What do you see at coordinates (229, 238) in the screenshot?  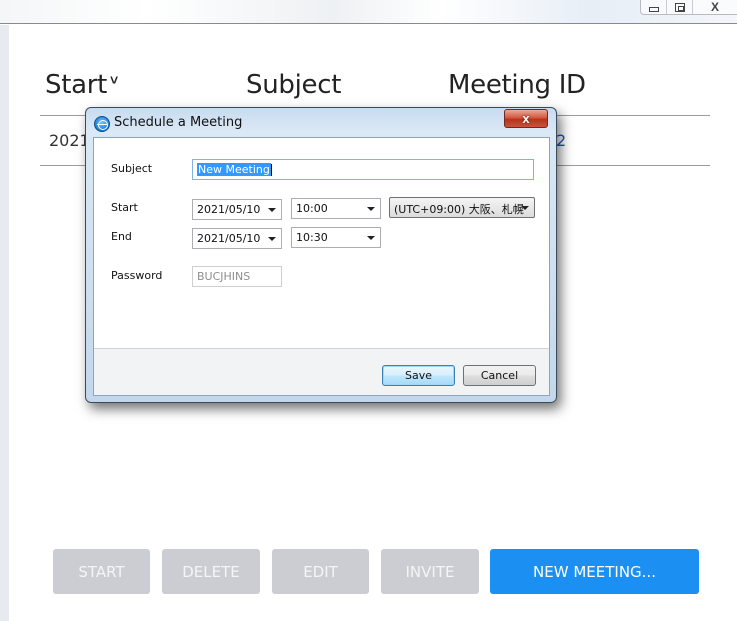 I see `end-date-value: 2021/05/10` at bounding box center [229, 238].